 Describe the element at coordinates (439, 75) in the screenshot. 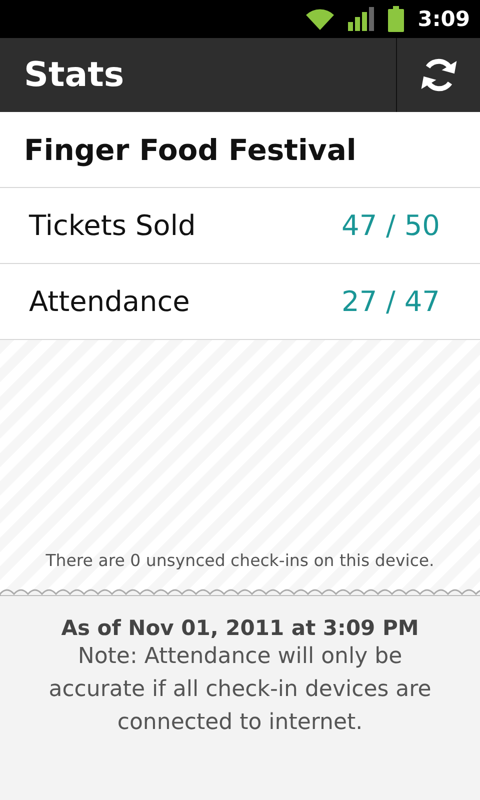

I see `refresh-icon` at that location.